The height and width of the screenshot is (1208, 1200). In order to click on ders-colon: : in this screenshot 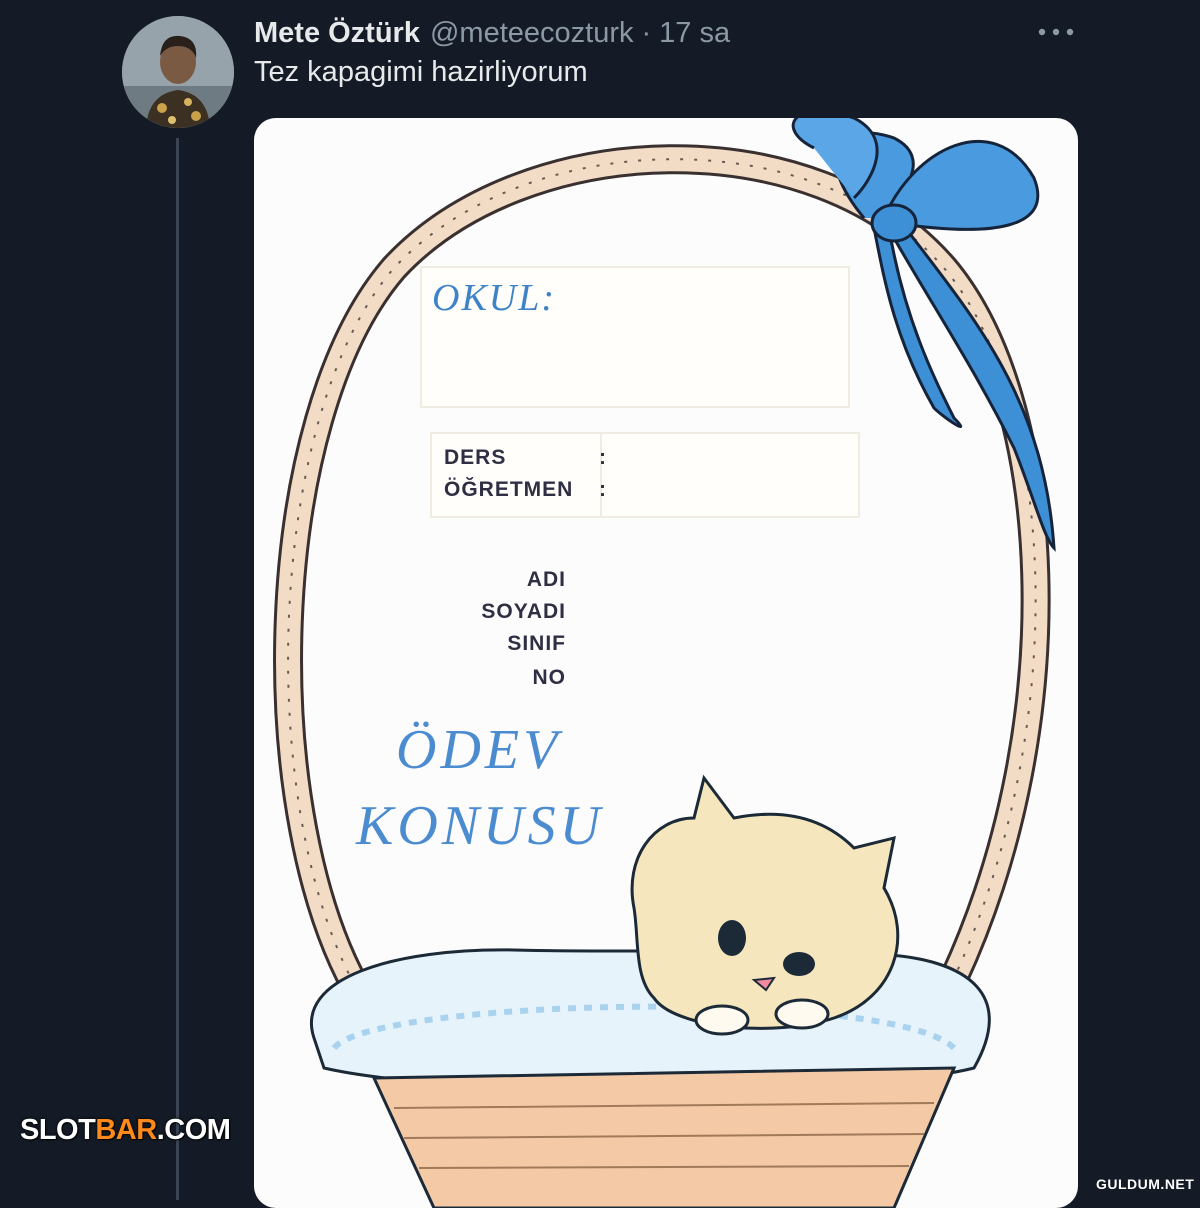, I will do `click(602, 457)`.